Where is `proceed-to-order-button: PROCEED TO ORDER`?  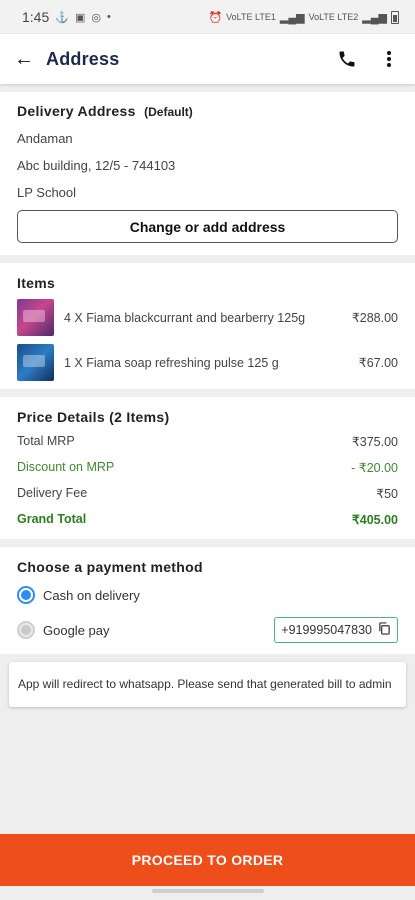 proceed-to-order-button: PROCEED TO ORDER is located at coordinates (207, 860).